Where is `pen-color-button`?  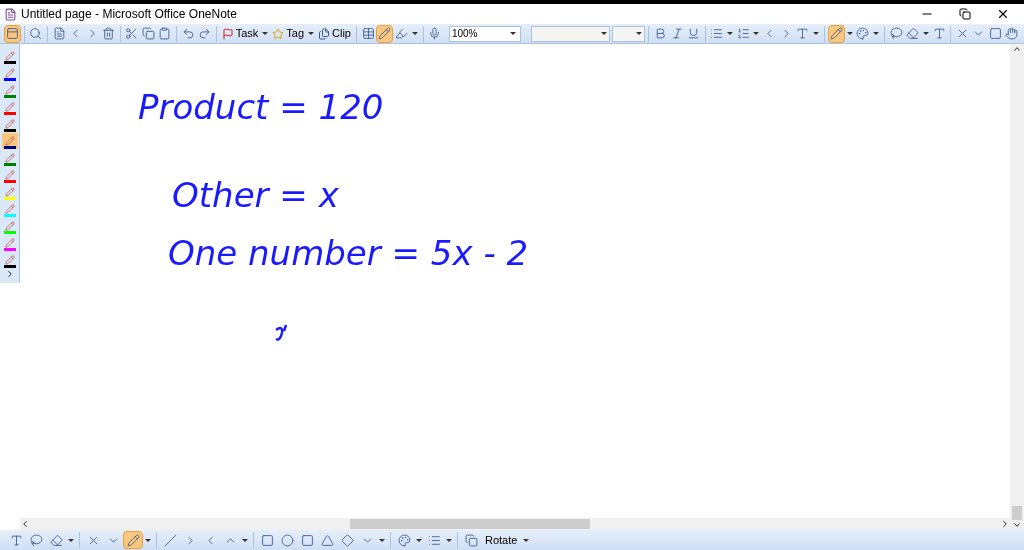
pen-color-button is located at coordinates (836, 33).